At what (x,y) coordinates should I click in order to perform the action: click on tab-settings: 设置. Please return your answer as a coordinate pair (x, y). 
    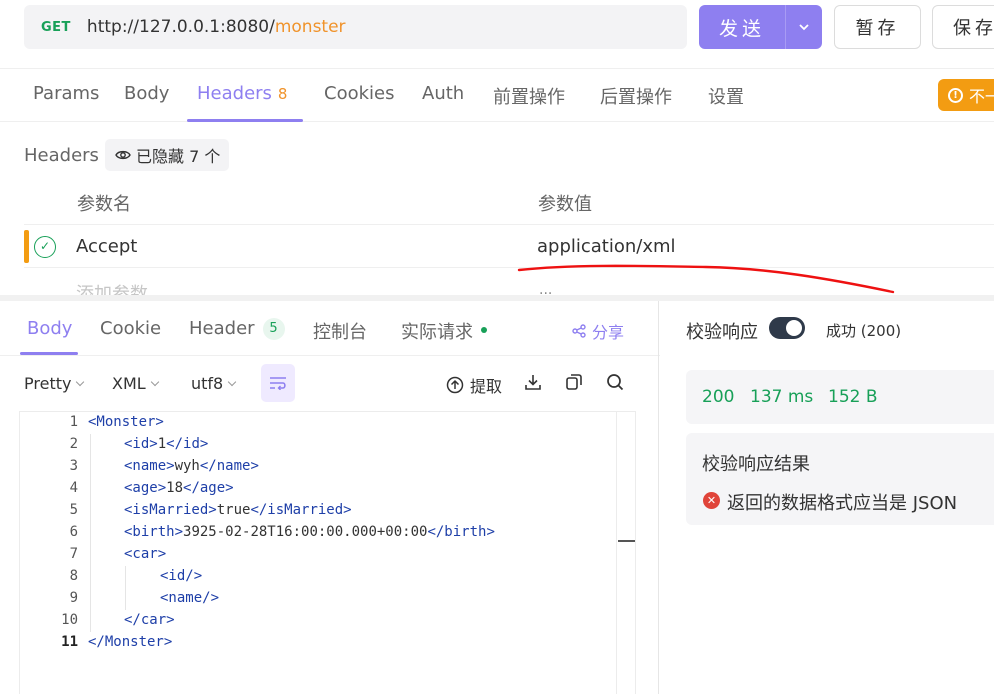
    Looking at the image, I should click on (726, 96).